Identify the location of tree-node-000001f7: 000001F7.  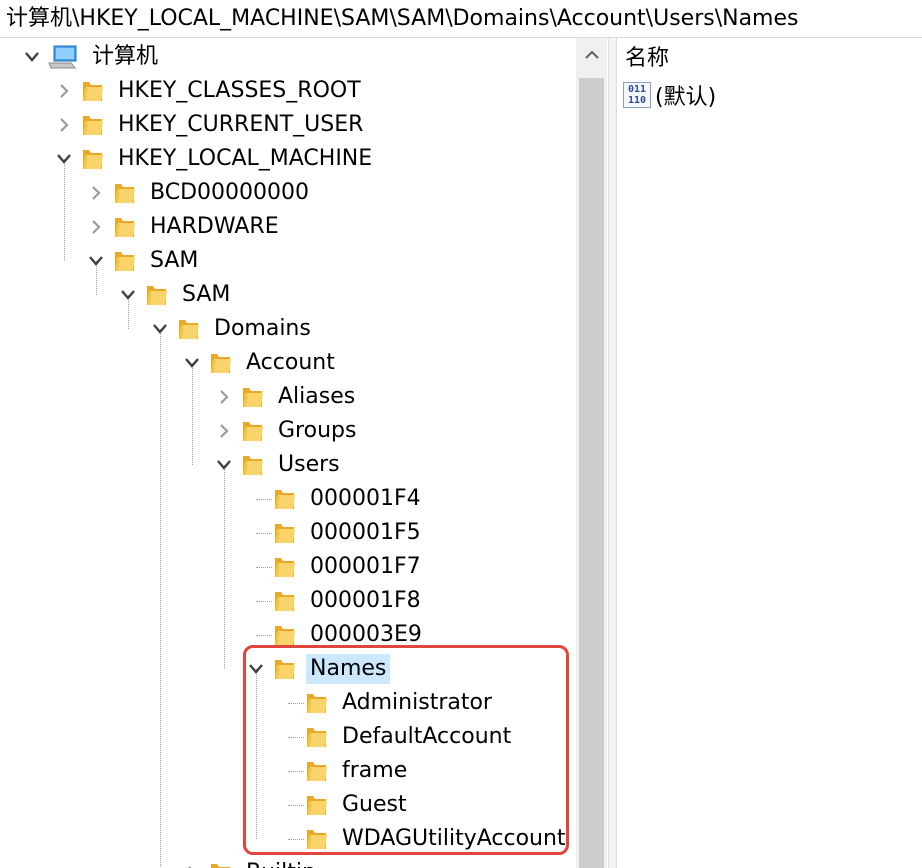
(332, 567).